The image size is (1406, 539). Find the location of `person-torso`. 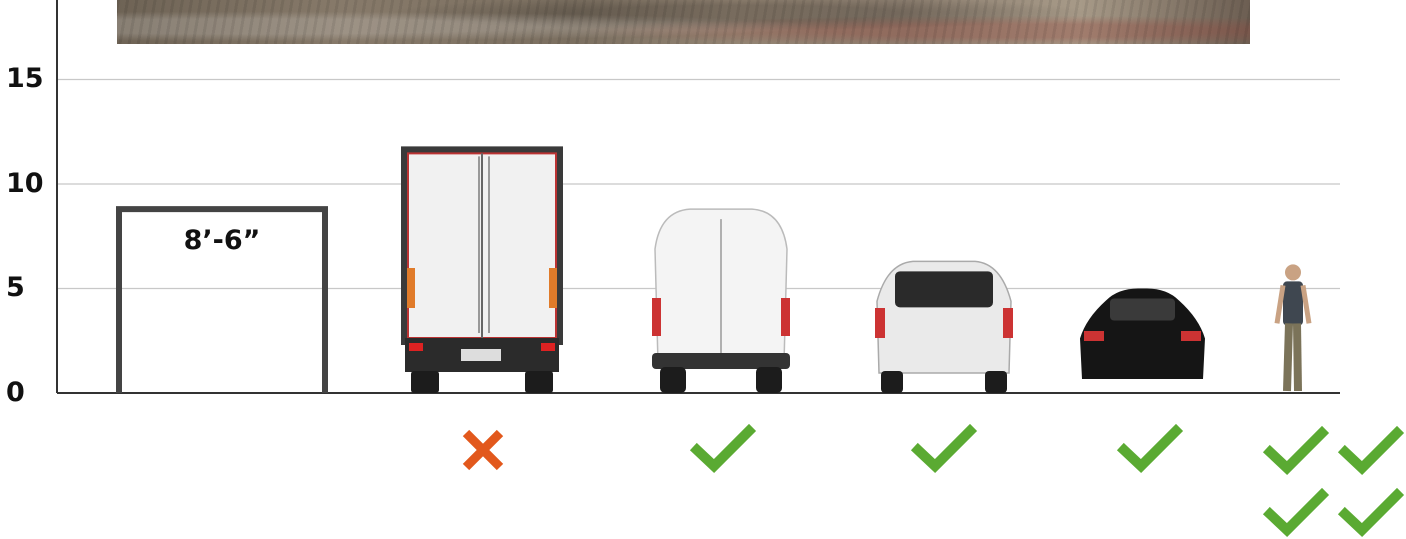

person-torso is located at coordinates (1293, 303).